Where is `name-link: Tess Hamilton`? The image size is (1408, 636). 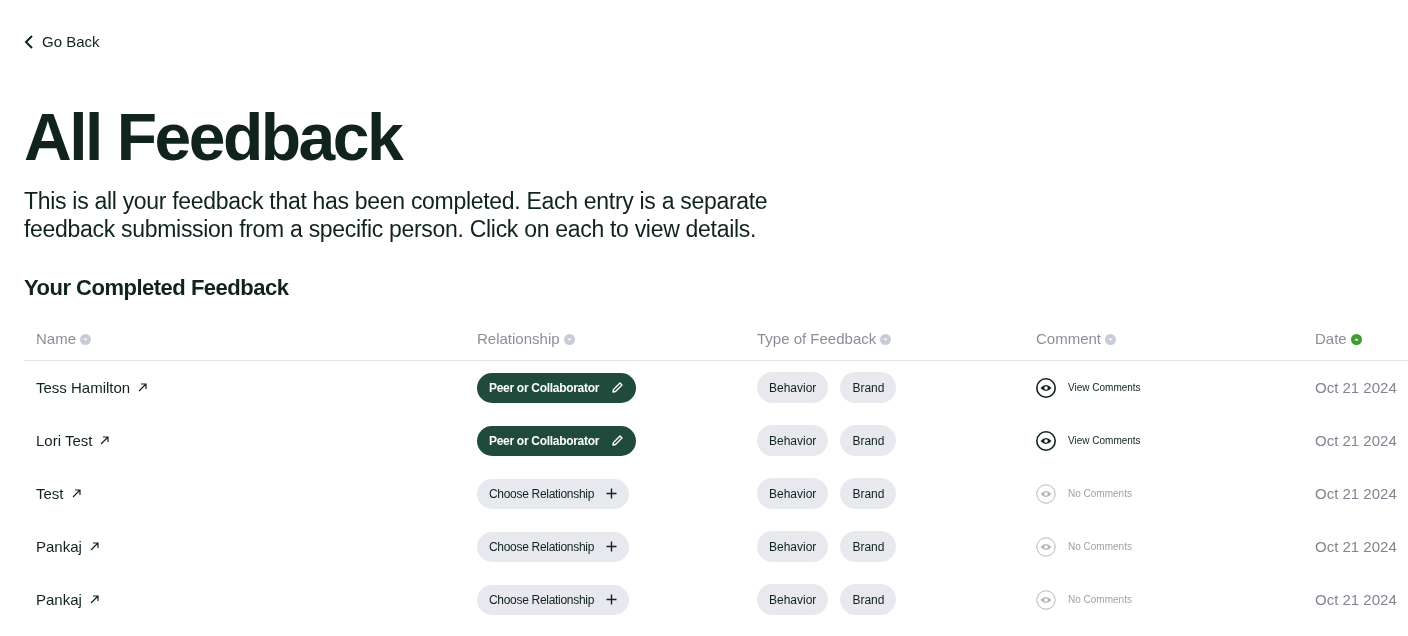
name-link: Tess Hamilton is located at coordinates (83, 387).